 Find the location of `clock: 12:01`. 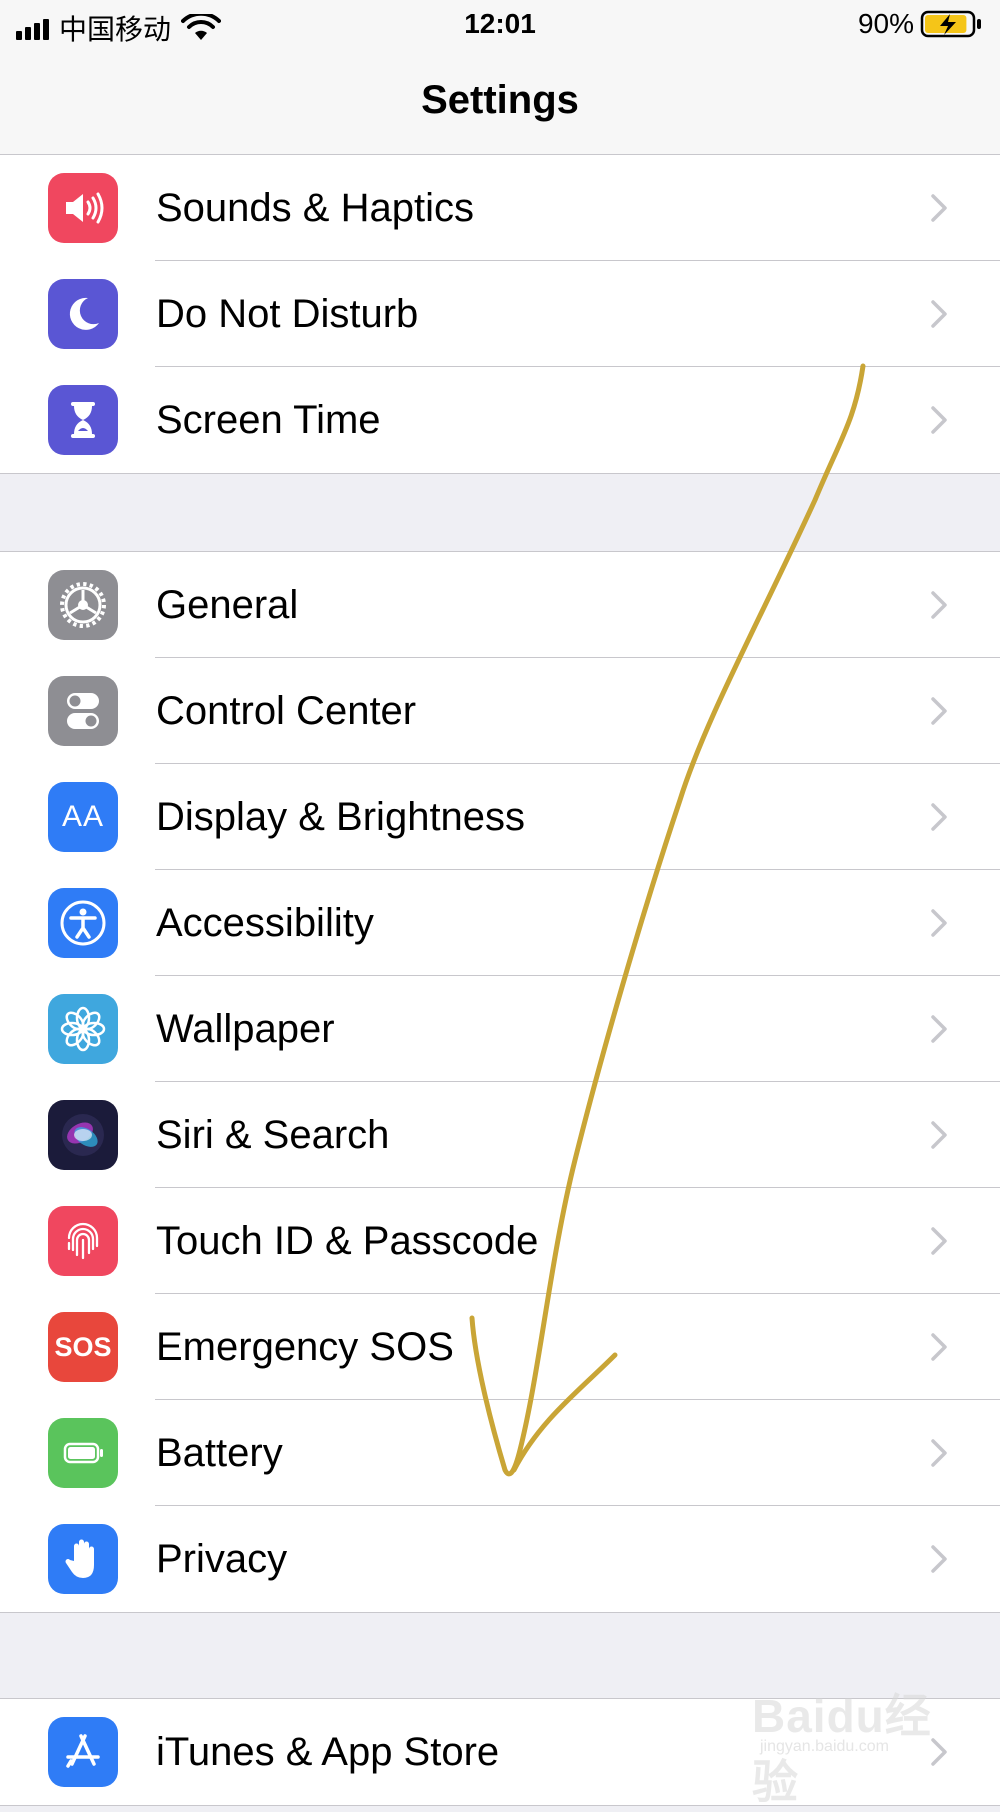

clock: 12:01 is located at coordinates (500, 23).